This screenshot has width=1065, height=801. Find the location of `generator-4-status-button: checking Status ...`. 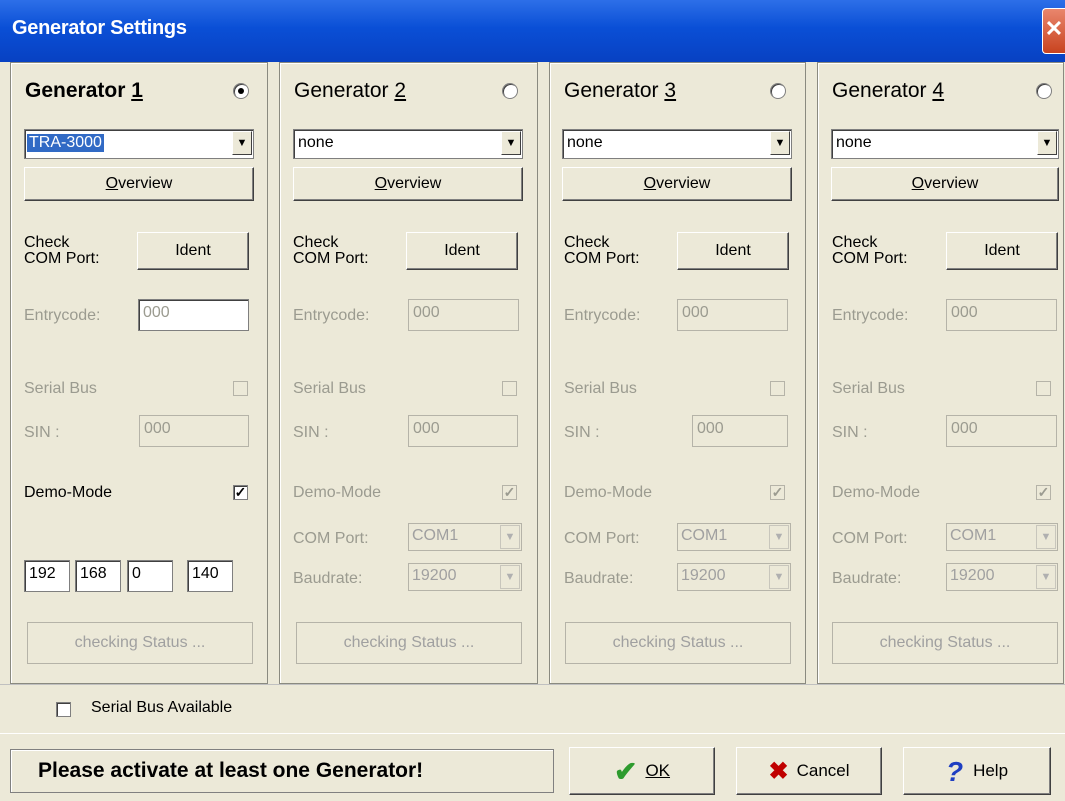

generator-4-status-button: checking Status ... is located at coordinates (945, 643).